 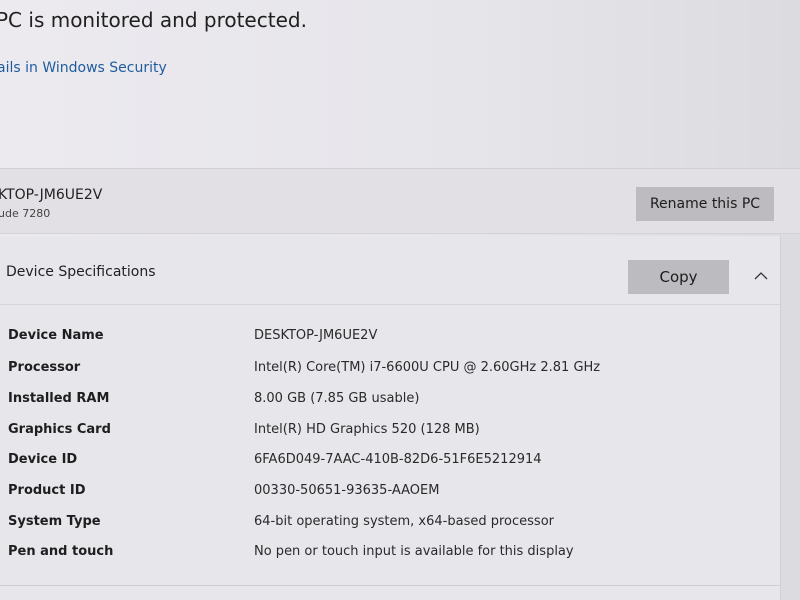 I want to click on spec-label: Pen and touch, so click(x=61, y=551).